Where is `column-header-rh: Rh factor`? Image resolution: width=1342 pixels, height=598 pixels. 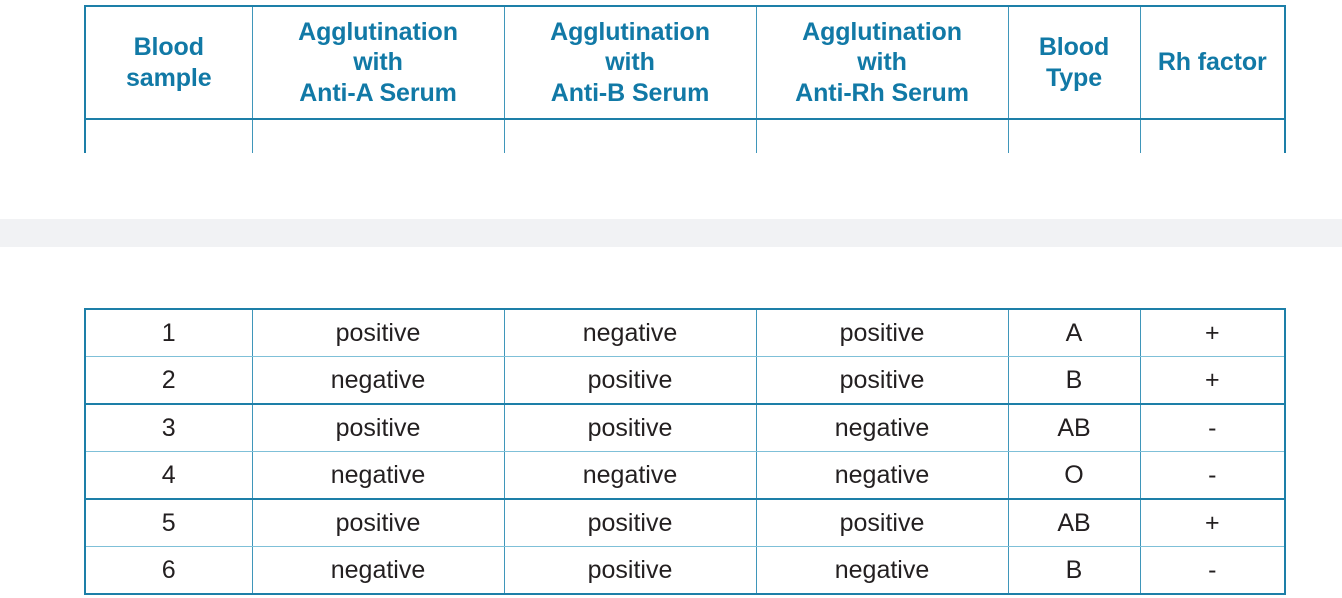
column-header-rh: Rh factor is located at coordinates (1212, 62).